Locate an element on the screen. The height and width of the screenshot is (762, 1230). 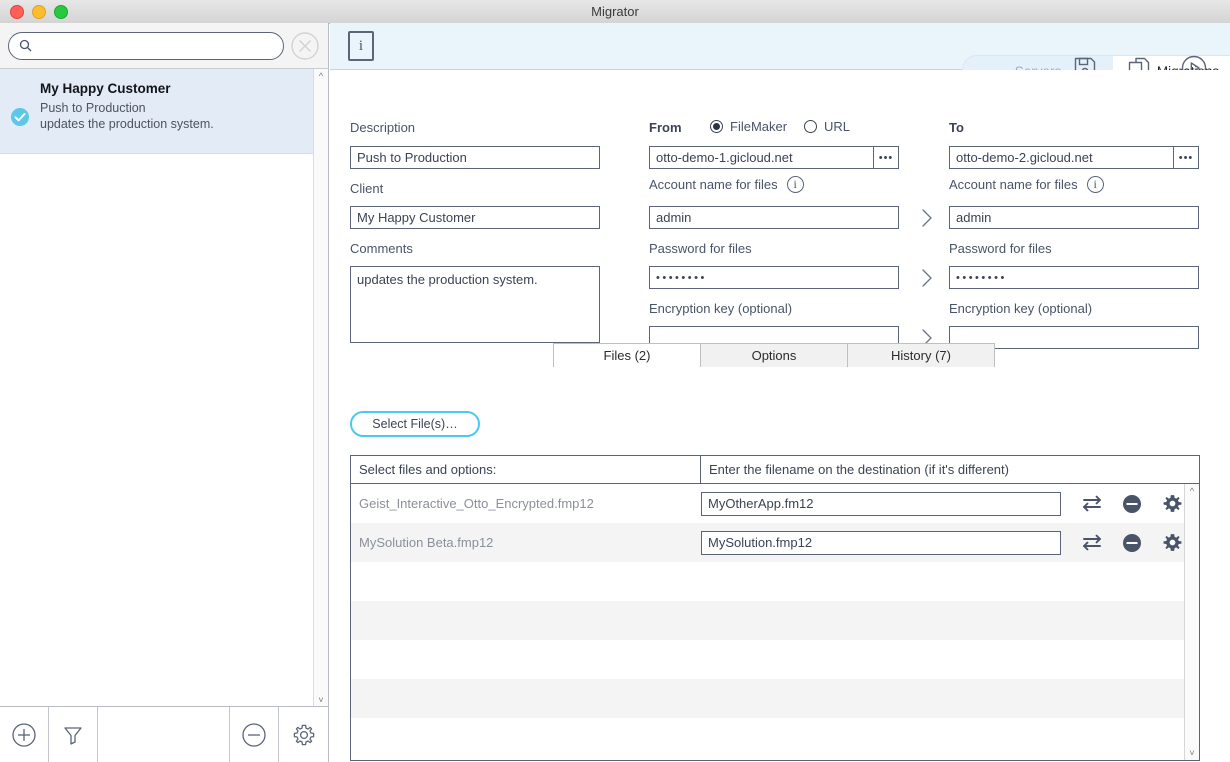
table-row: MySolution Beta.fmp12 MySolution.fmp12 is located at coordinates (768, 542).